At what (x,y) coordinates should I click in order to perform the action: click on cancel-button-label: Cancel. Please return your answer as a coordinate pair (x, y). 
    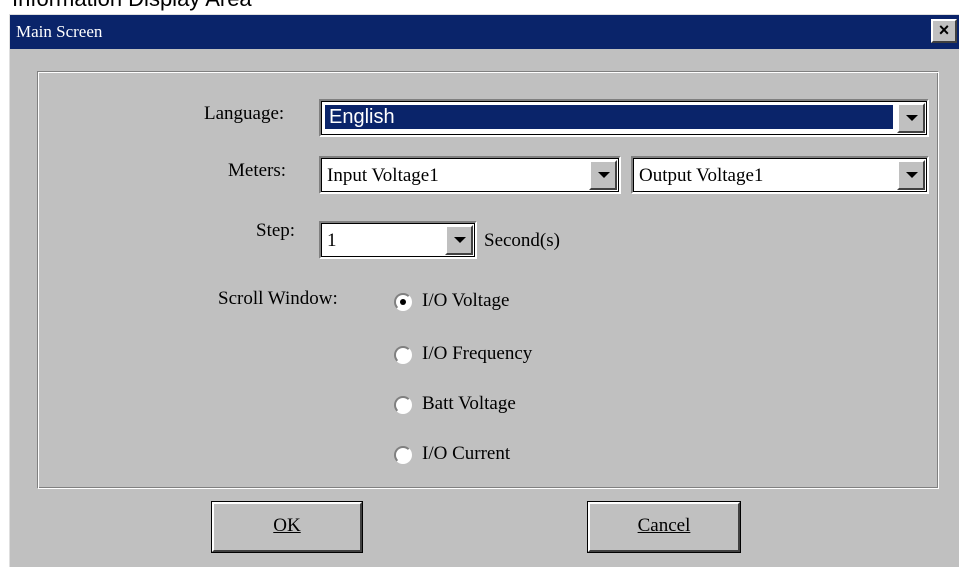
    Looking at the image, I should click on (664, 525).